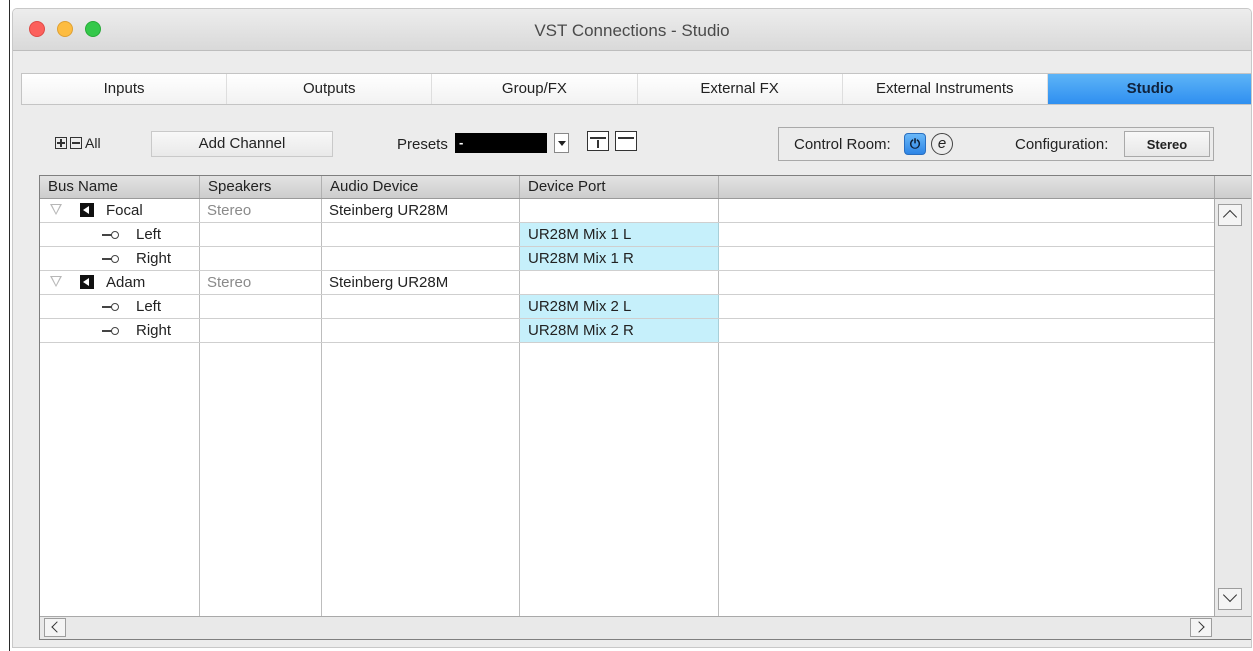  I want to click on scroll-left-button, so click(55, 627).